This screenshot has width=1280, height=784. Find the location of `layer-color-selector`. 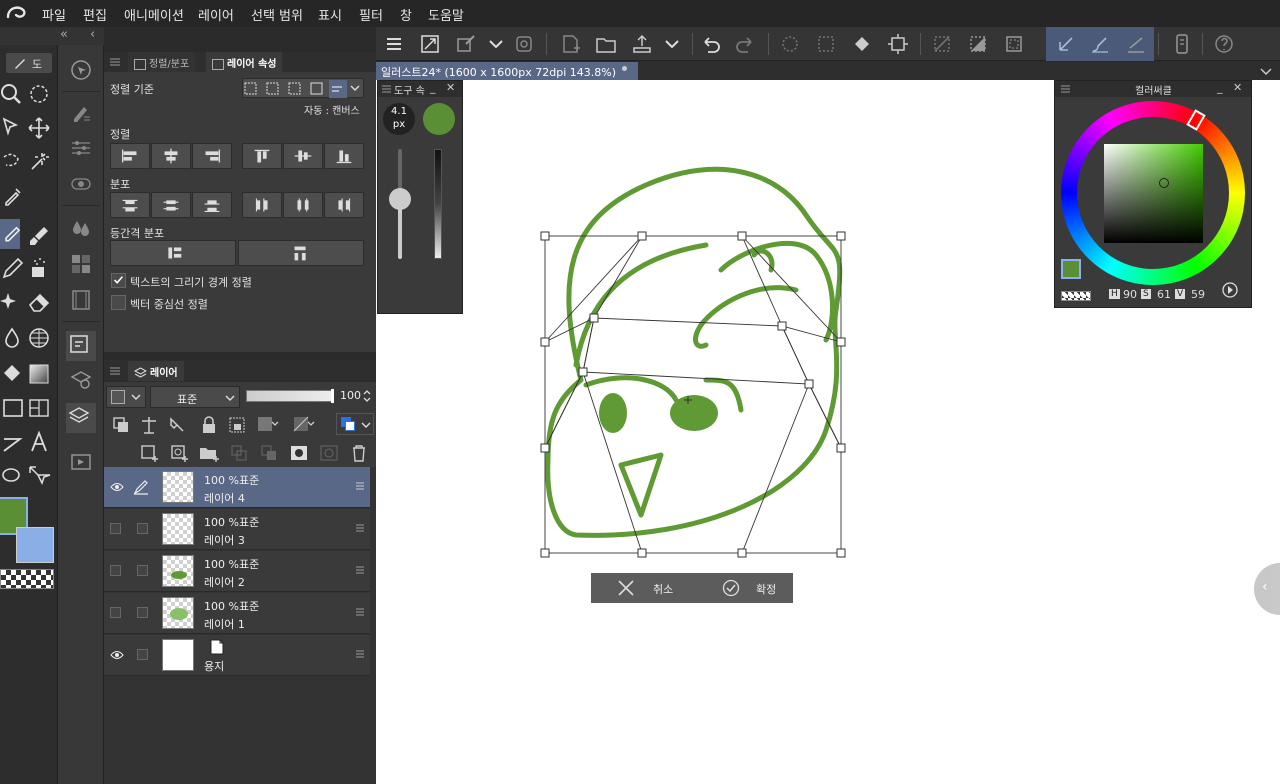

layer-color-selector is located at coordinates (355, 424).